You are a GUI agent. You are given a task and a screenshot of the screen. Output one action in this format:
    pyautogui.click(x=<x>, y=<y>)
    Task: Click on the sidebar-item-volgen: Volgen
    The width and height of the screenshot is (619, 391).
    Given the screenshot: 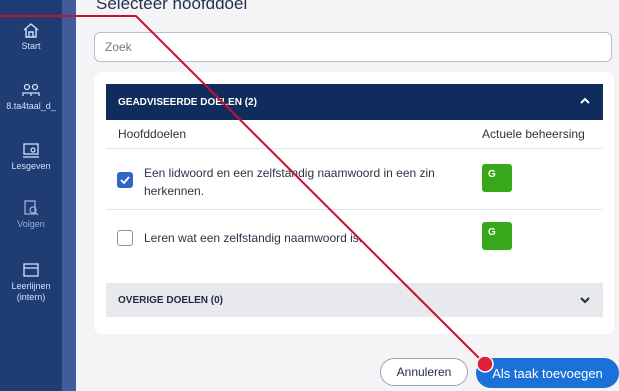 What is the action you would take?
    pyautogui.click(x=31, y=215)
    